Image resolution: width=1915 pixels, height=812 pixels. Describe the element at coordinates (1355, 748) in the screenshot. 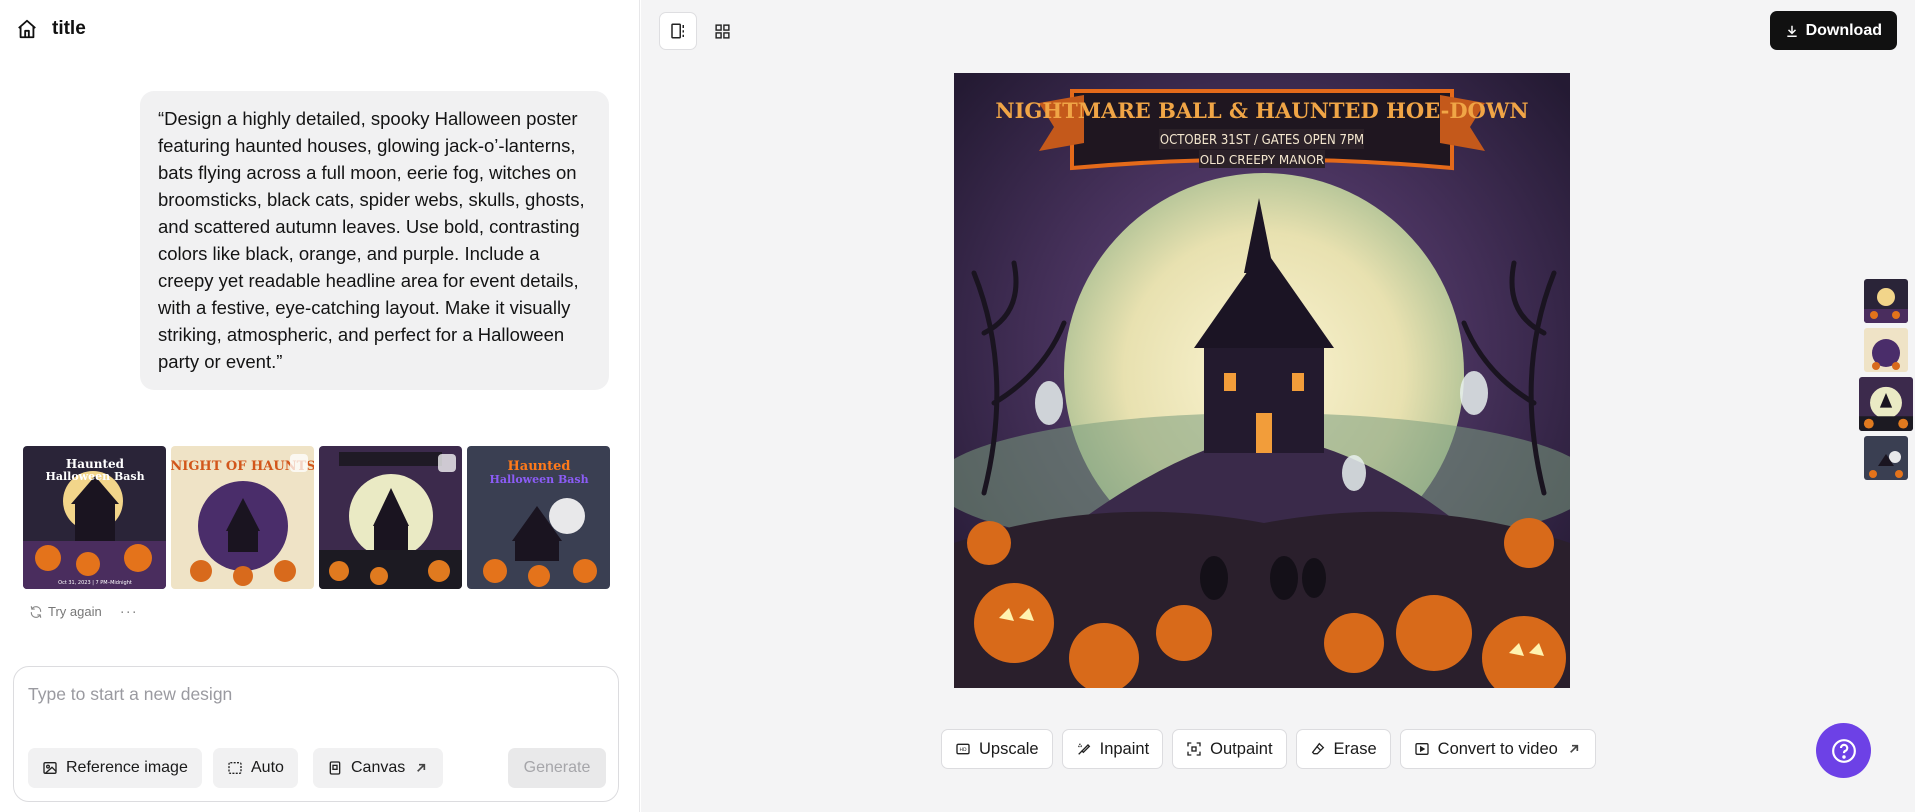

I see `erase-label: Erase` at that location.